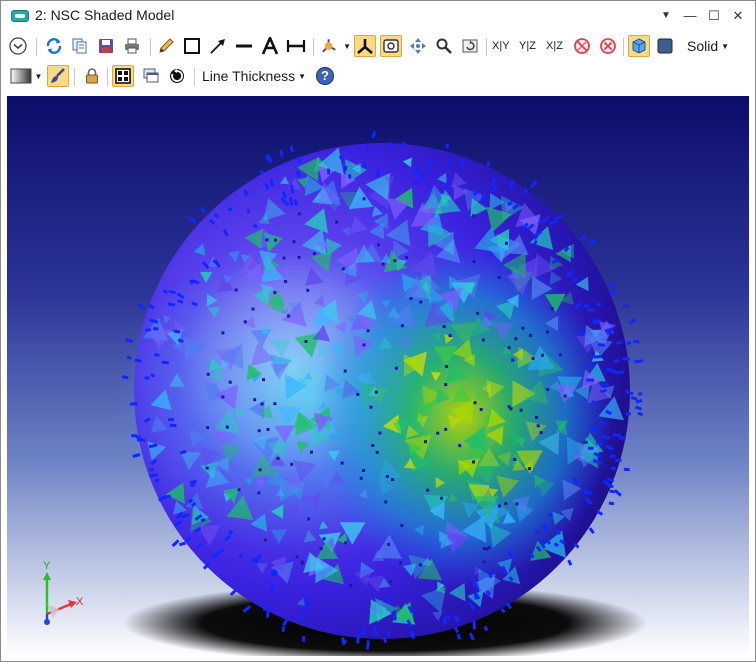 This screenshot has width=756, height=662. I want to click on render-mode-dropdown: Solid ▼, so click(708, 46).